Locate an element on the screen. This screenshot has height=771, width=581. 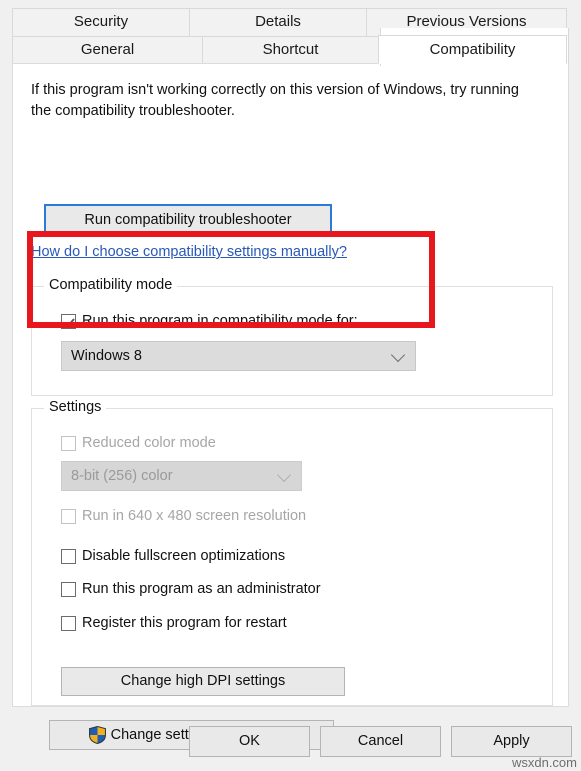
run-as-administrator-checkbox-row: Run this program as an administrator is located at coordinates (191, 589).